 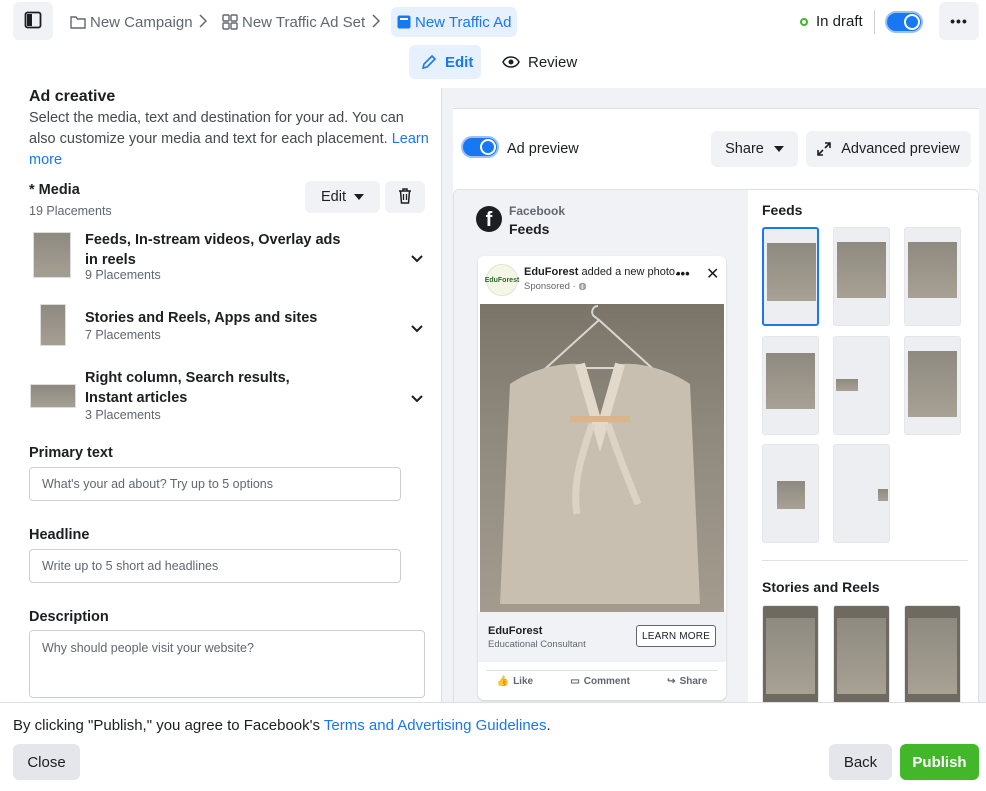 I want to click on like-icon: 👍, so click(x=503, y=681).